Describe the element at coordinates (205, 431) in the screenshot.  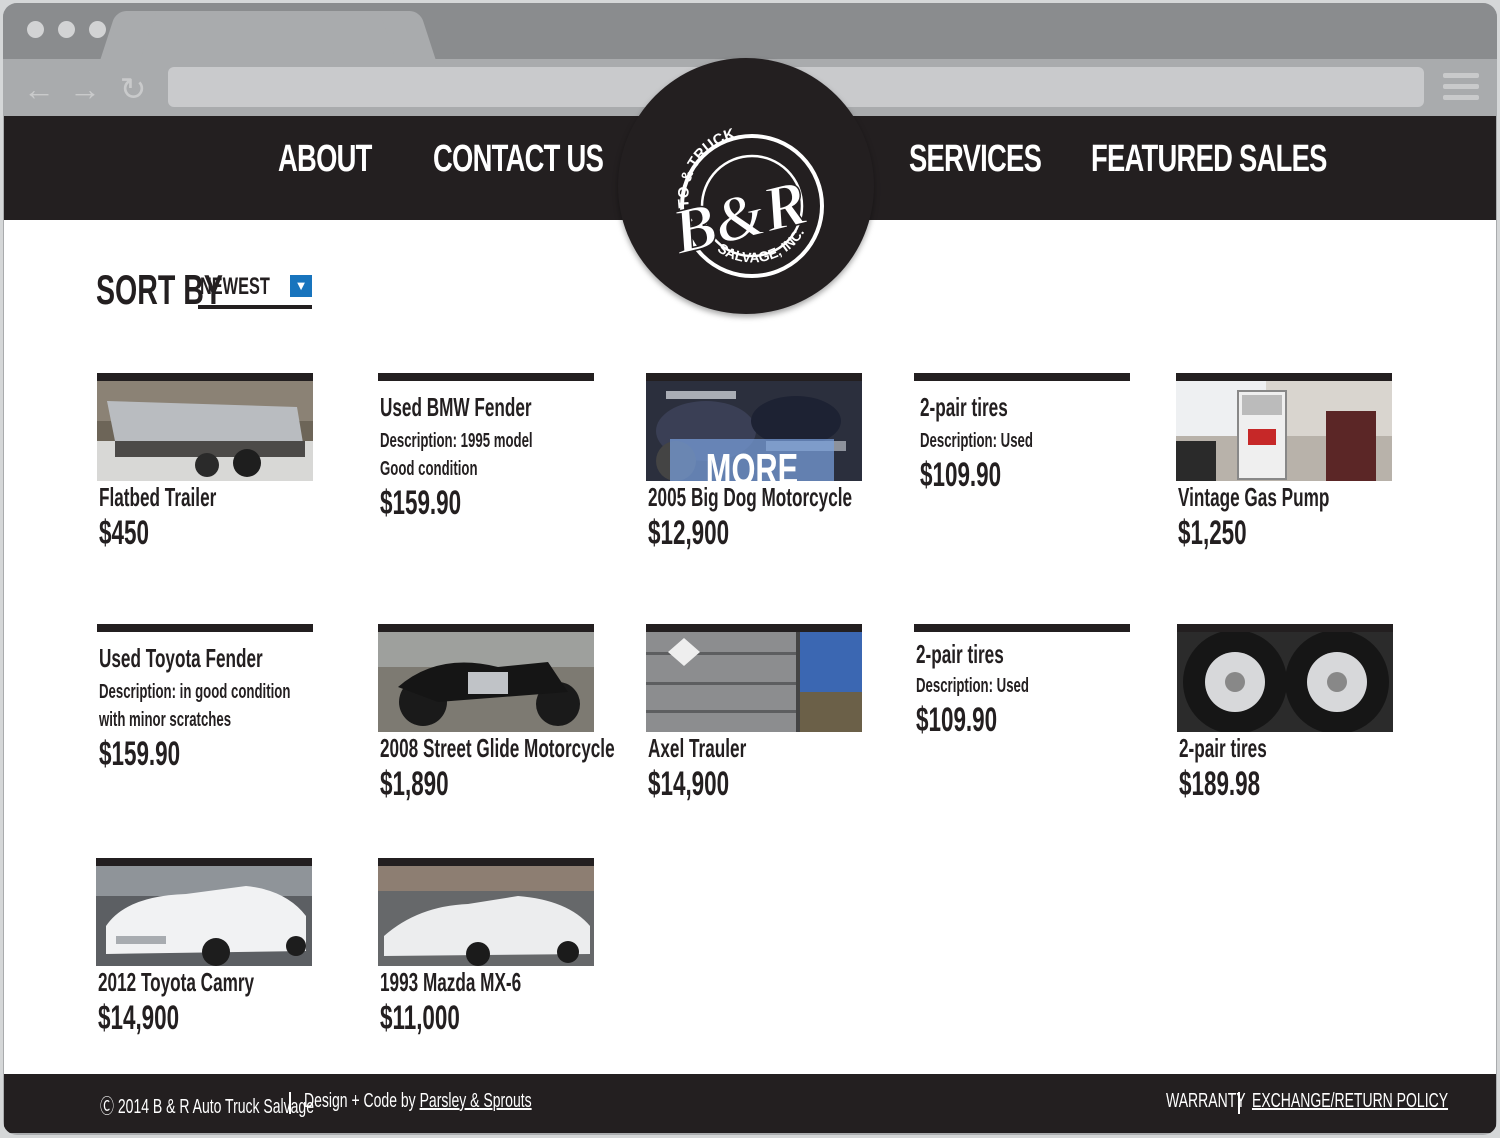
I see `flatbed-trailer-photo` at that location.